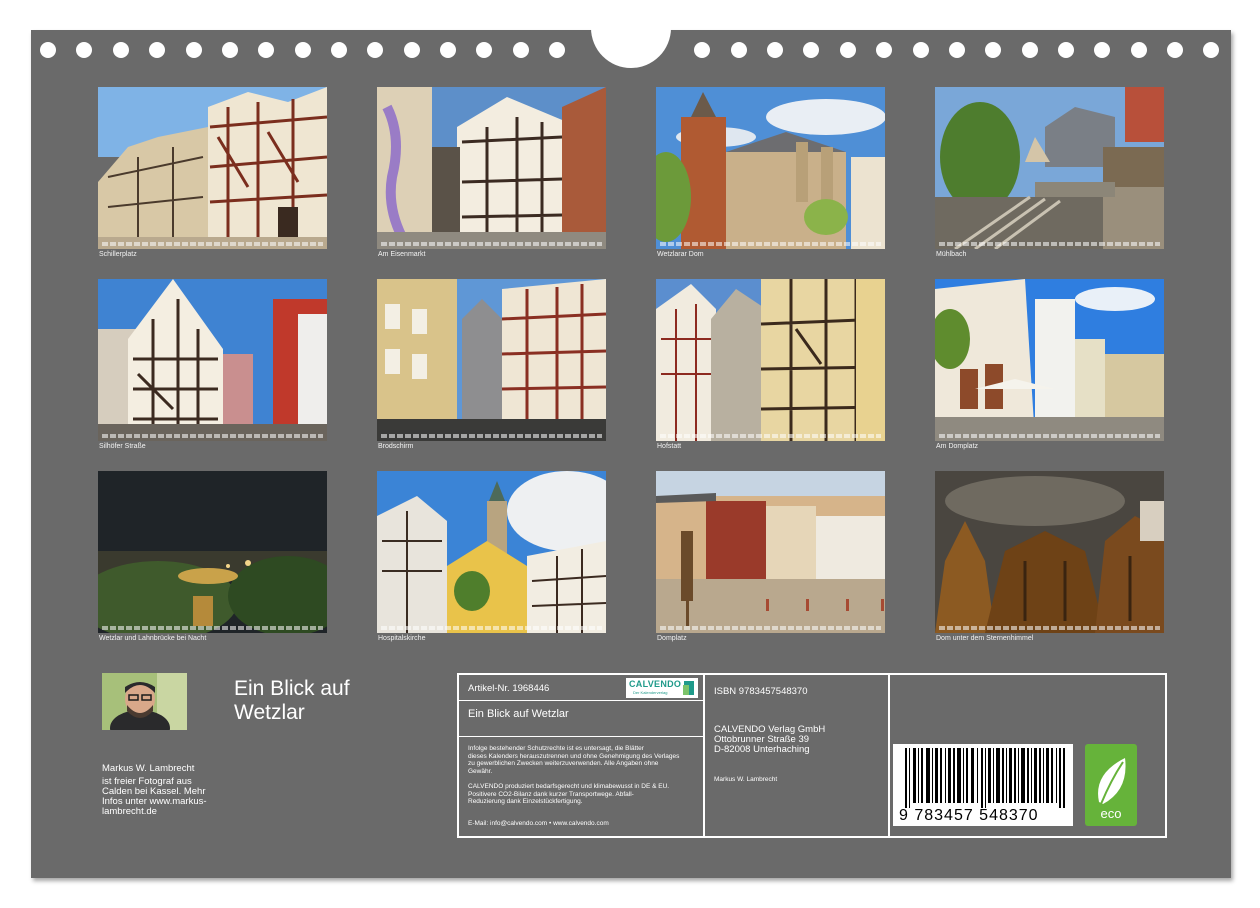 This screenshot has width=1260, height=908. I want to click on eco-badge: eco, so click(1111, 785).